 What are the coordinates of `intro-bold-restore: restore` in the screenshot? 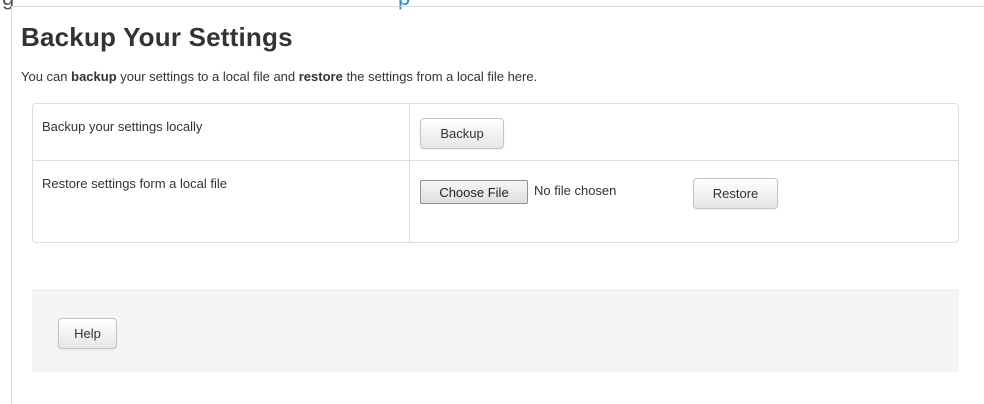 It's located at (320, 76).